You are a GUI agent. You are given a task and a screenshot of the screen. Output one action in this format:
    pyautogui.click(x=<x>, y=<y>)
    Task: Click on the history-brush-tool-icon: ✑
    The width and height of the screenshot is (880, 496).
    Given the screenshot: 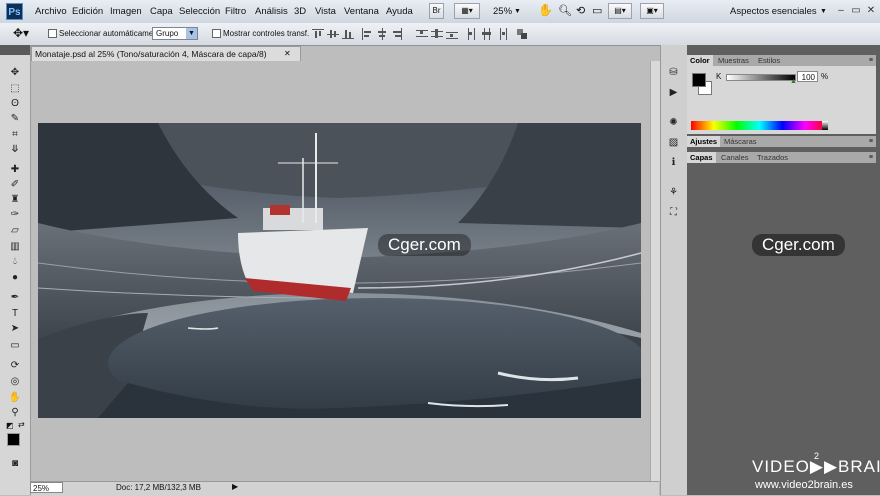 What is the action you would take?
    pyautogui.click(x=15, y=214)
    